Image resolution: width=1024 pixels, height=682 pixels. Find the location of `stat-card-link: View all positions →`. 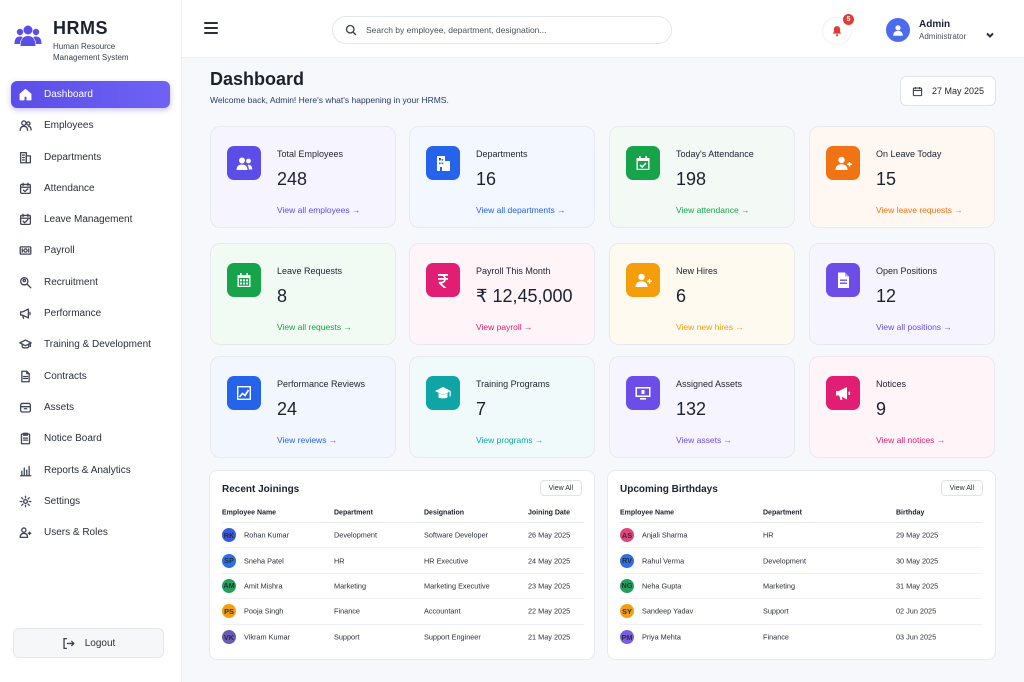

stat-card-link: View all positions → is located at coordinates (914, 327).